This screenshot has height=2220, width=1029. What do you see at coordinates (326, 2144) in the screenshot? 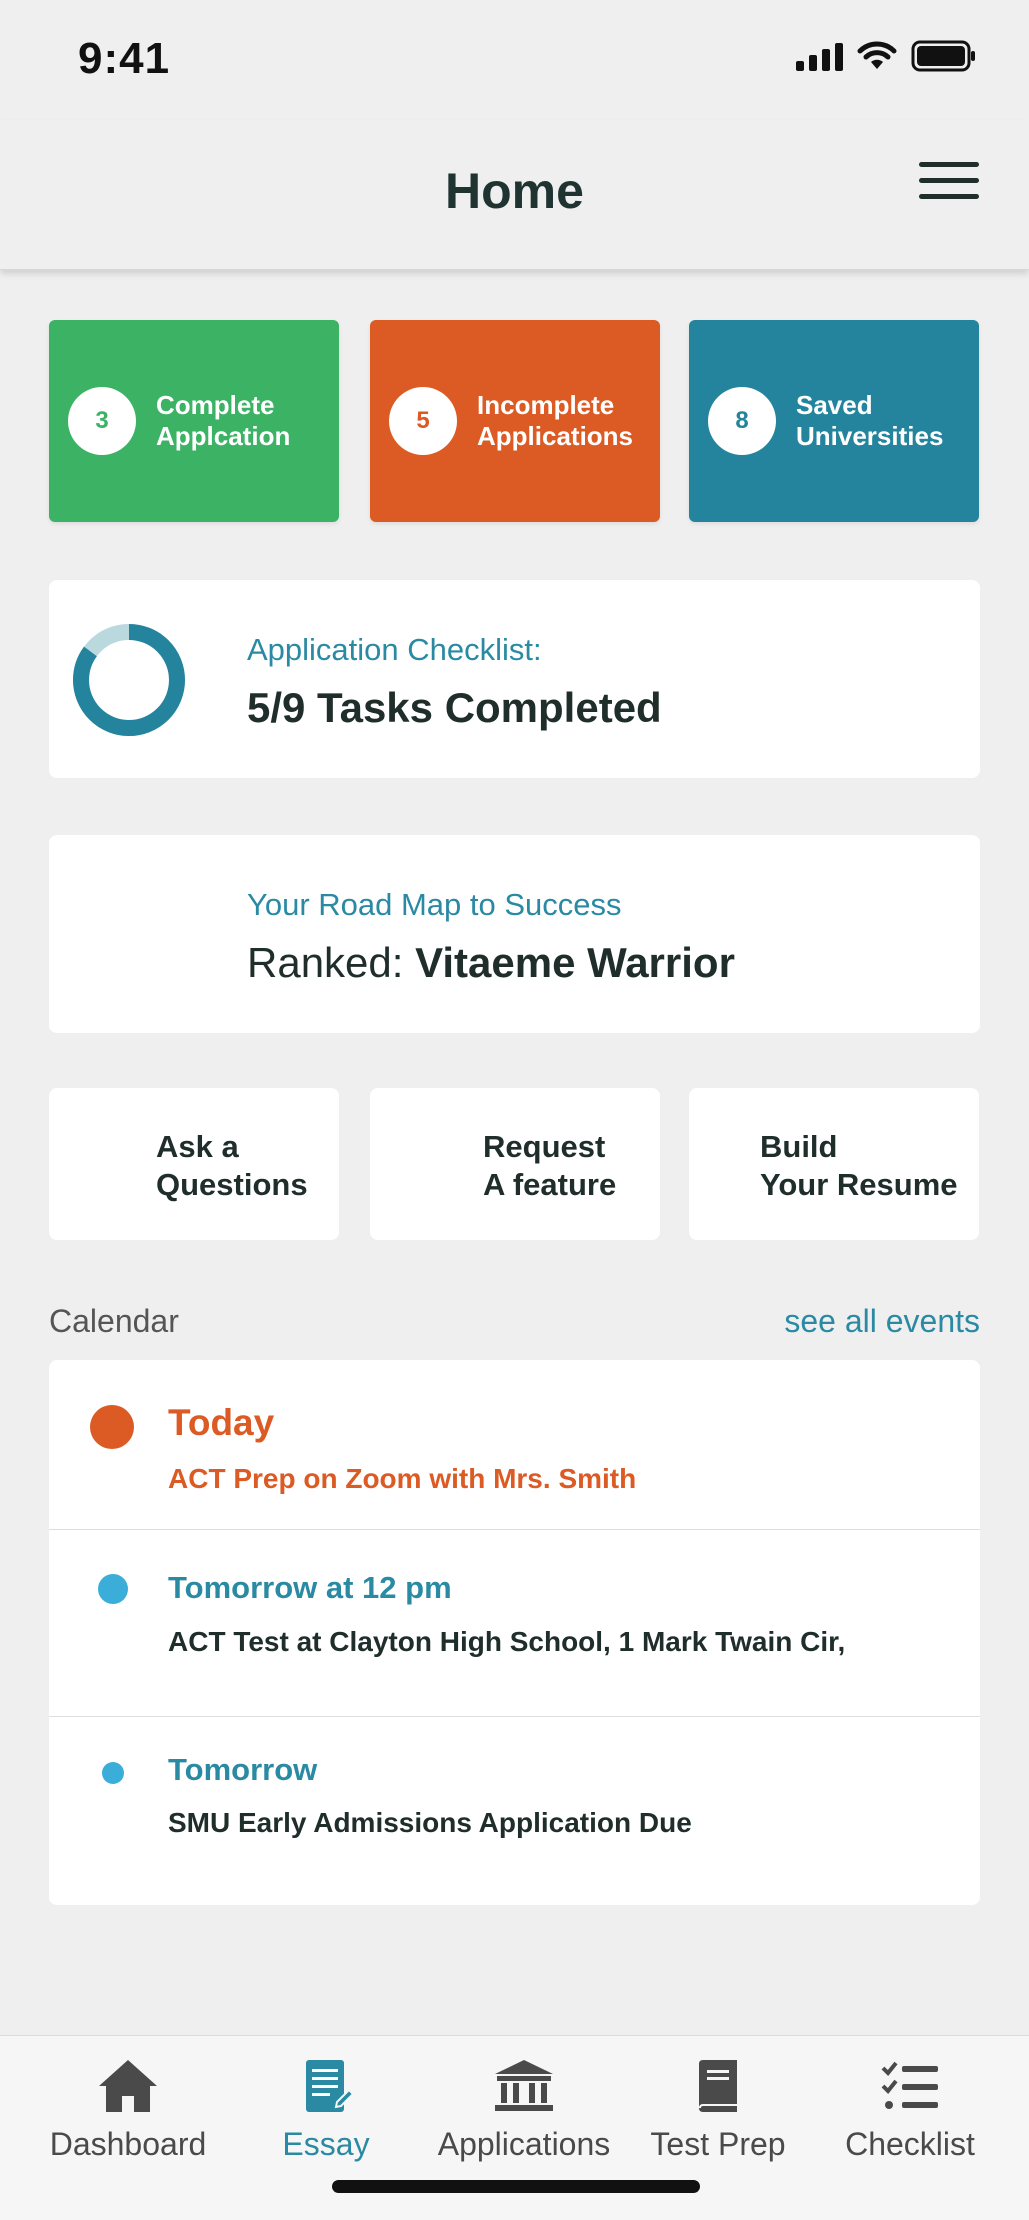
I see `tab-label: Essay` at bounding box center [326, 2144].